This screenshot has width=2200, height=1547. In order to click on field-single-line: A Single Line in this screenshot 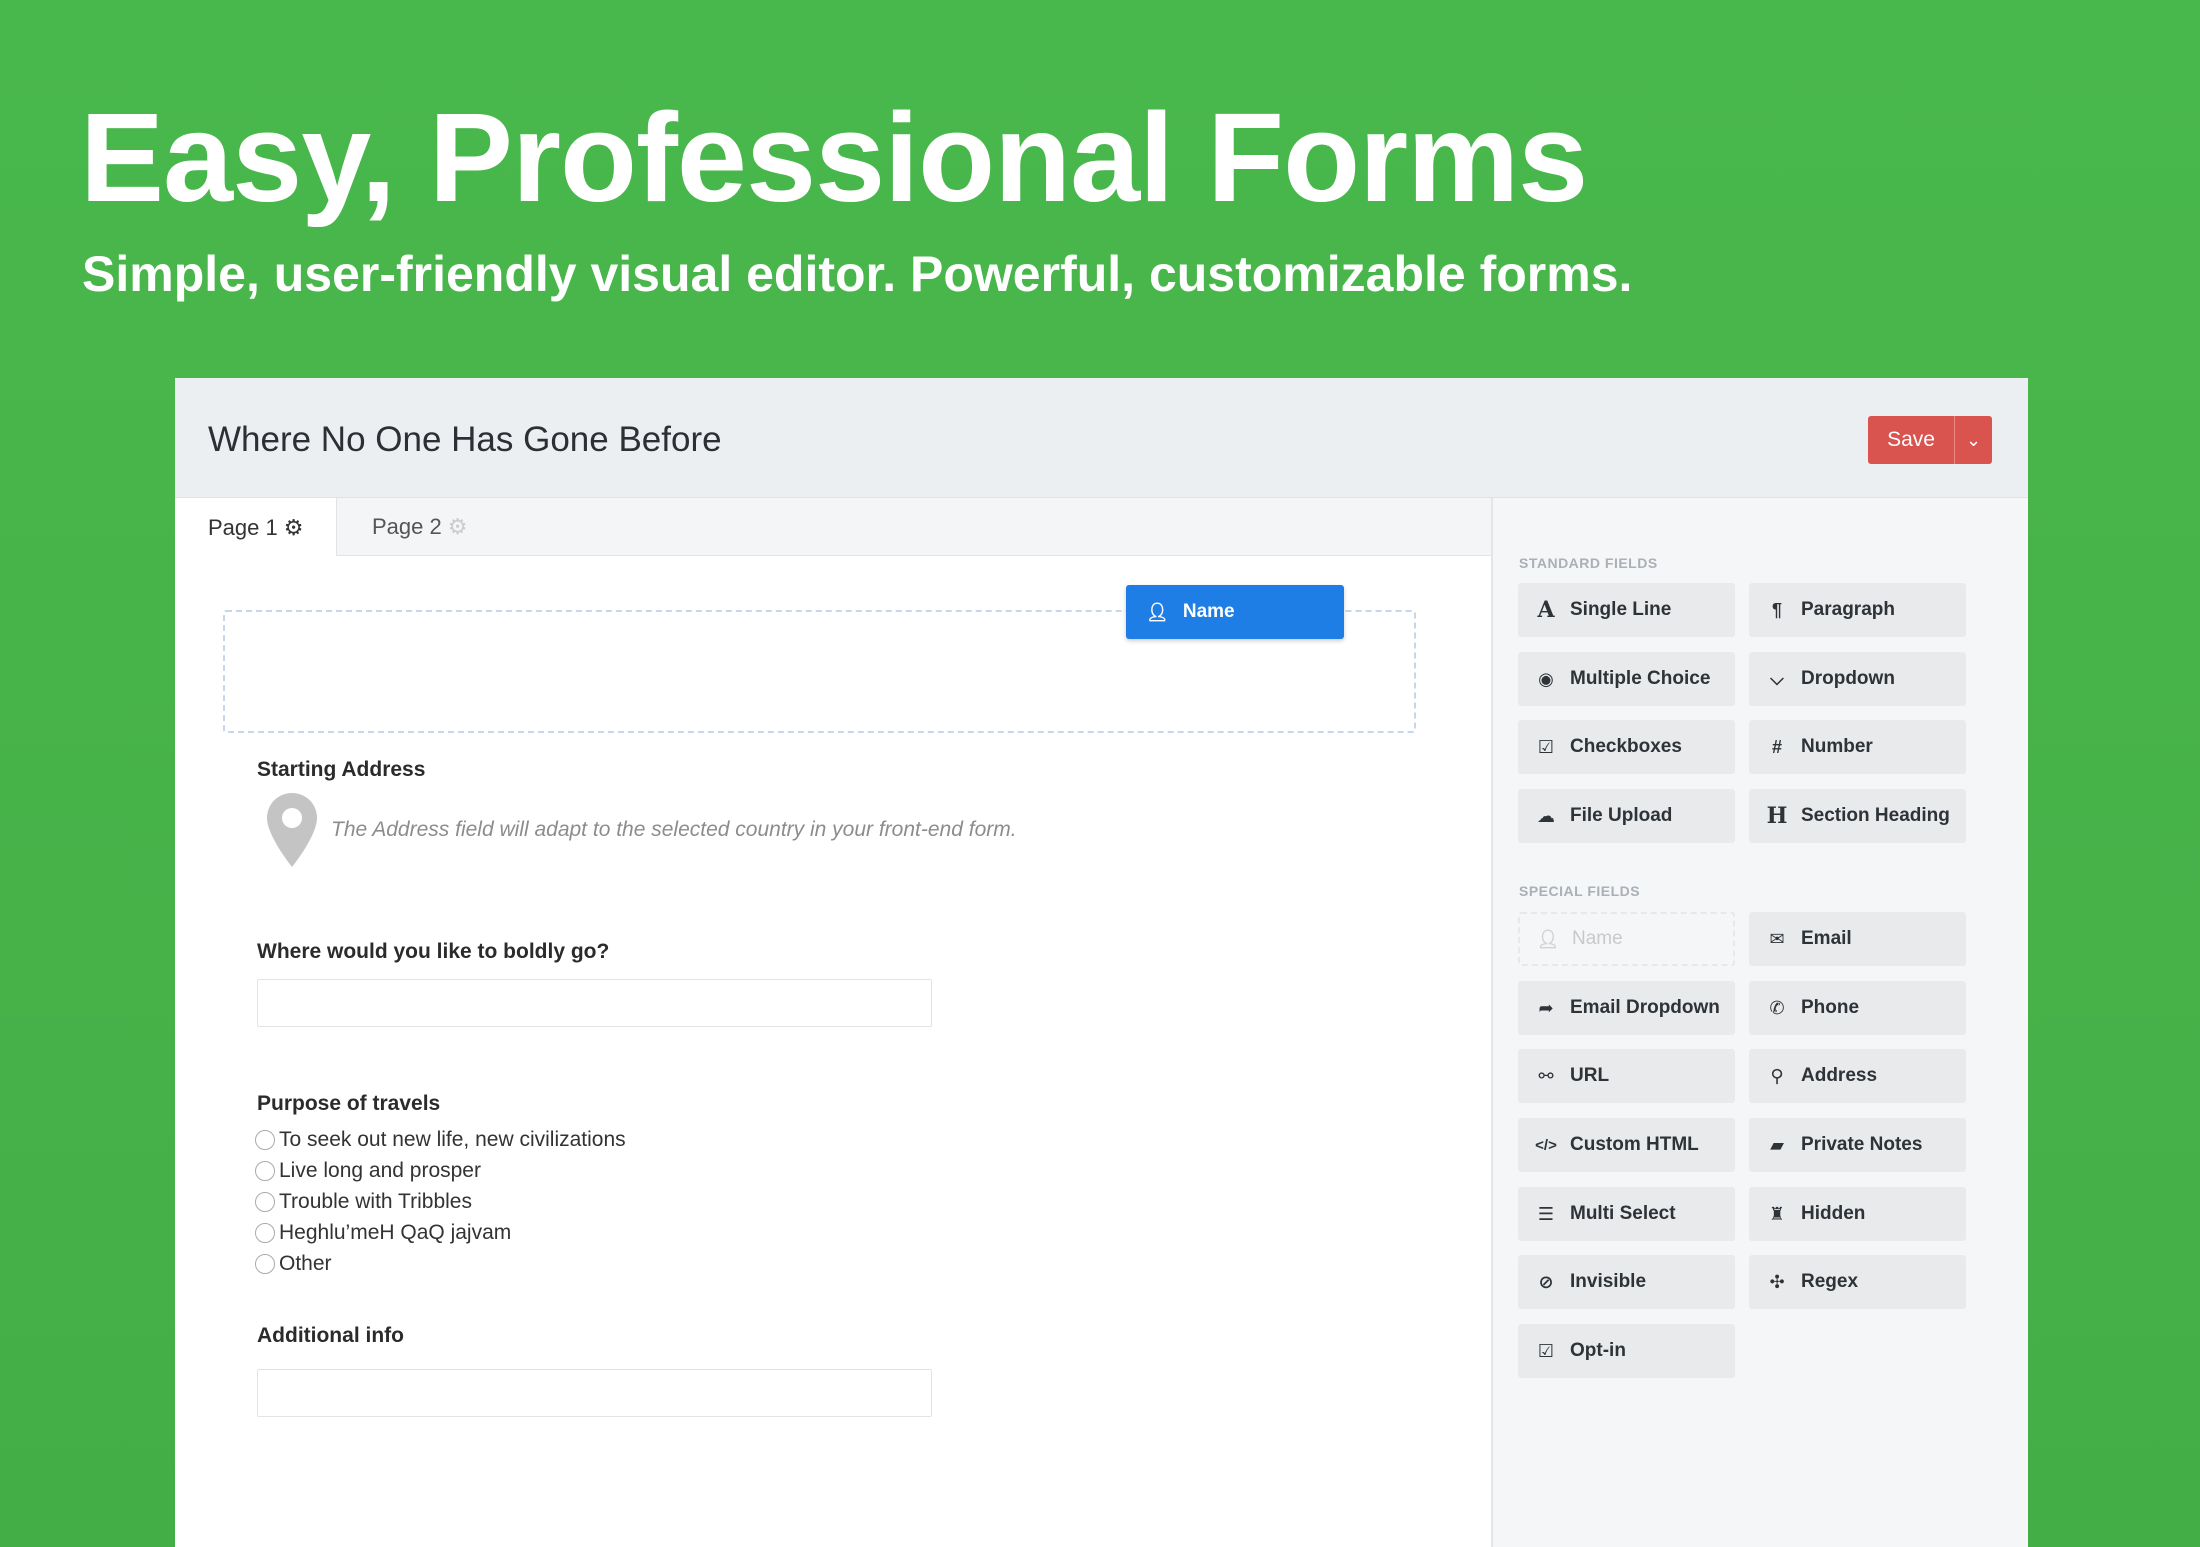, I will do `click(1626, 610)`.